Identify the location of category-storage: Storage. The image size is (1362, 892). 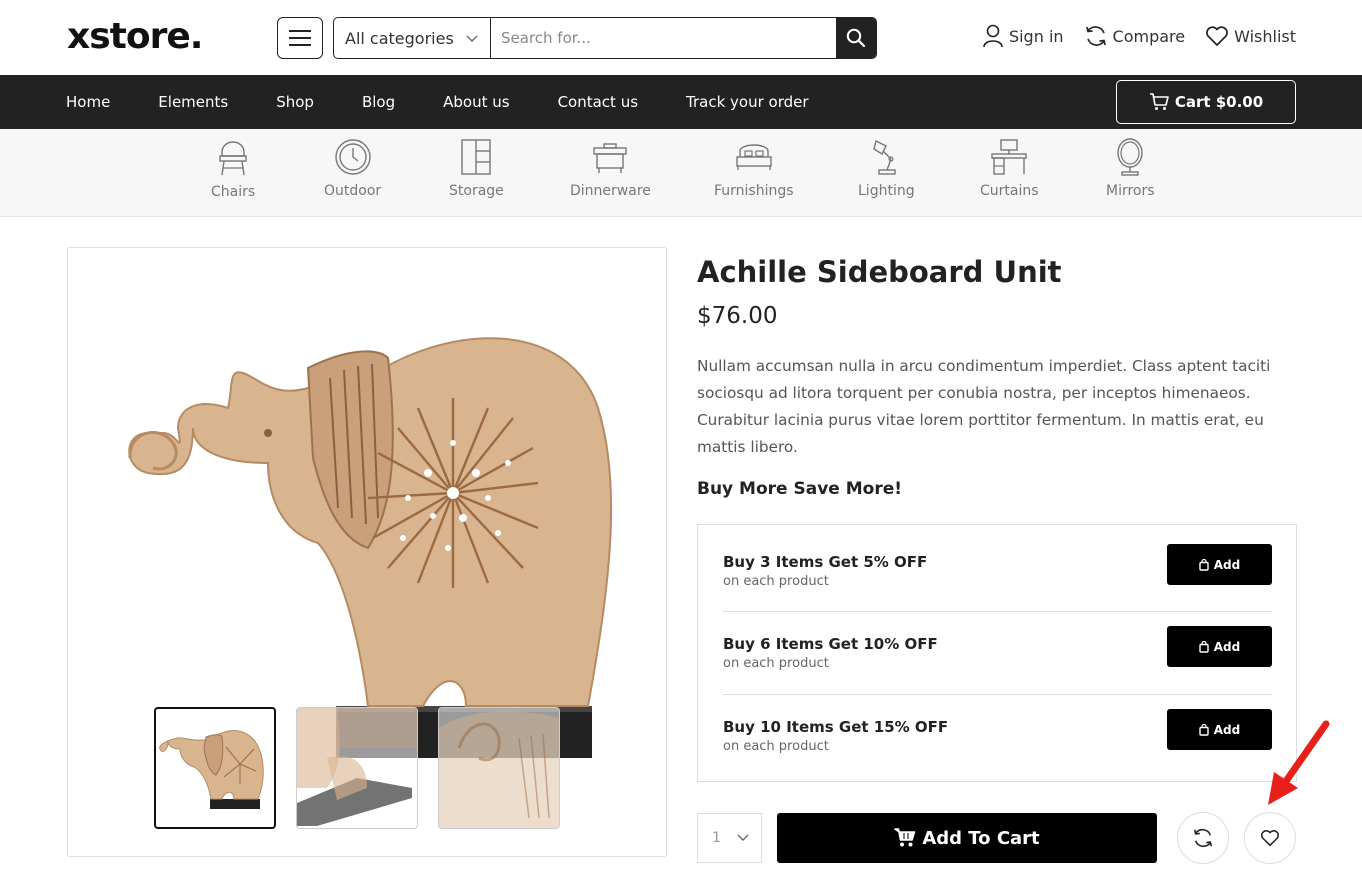
(476, 168).